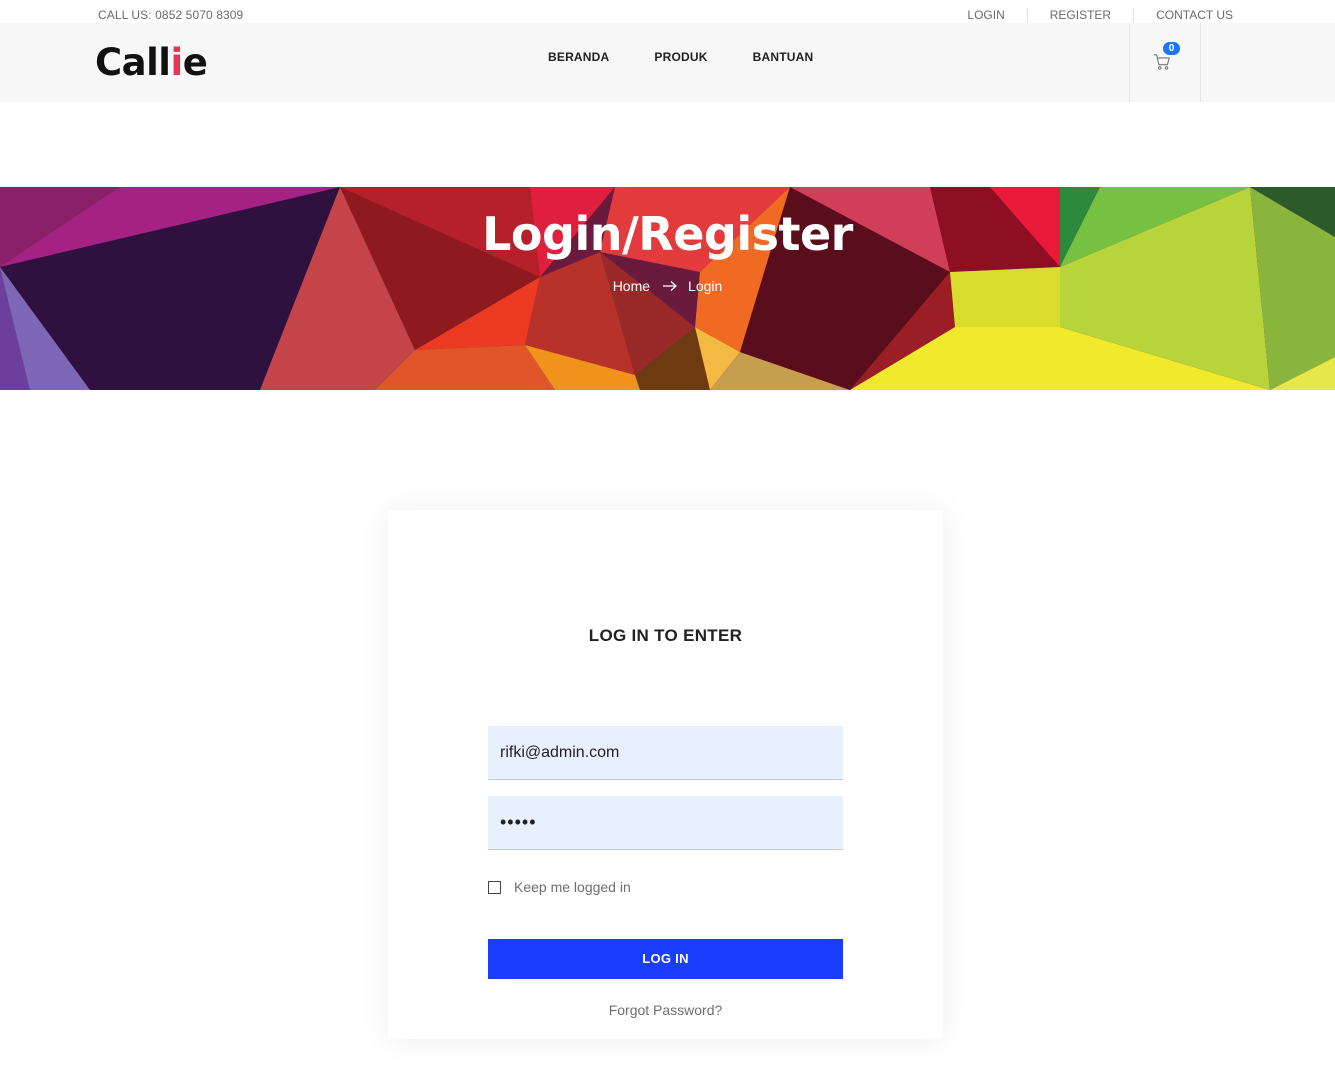 The image size is (1335, 1079). Describe the element at coordinates (783, 57) in the screenshot. I see `nav-item-bantuan: BANTUAN` at that location.